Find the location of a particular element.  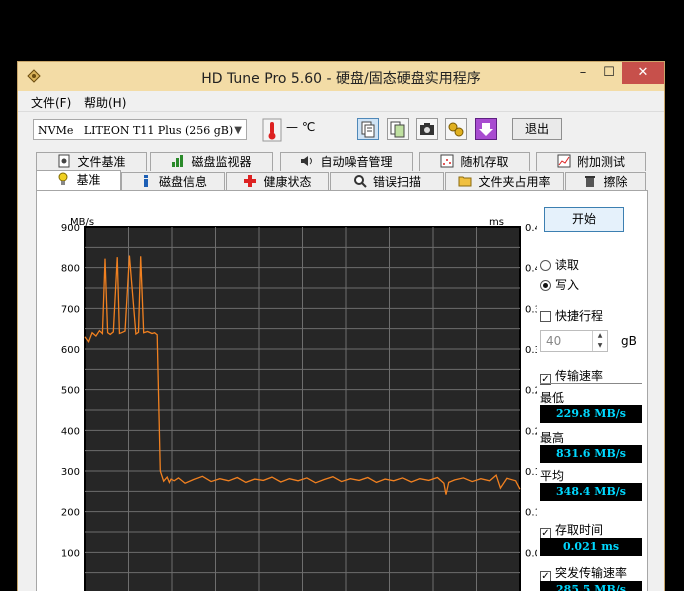

right-tick-label: 0.45 is located at coordinates (531, 228).